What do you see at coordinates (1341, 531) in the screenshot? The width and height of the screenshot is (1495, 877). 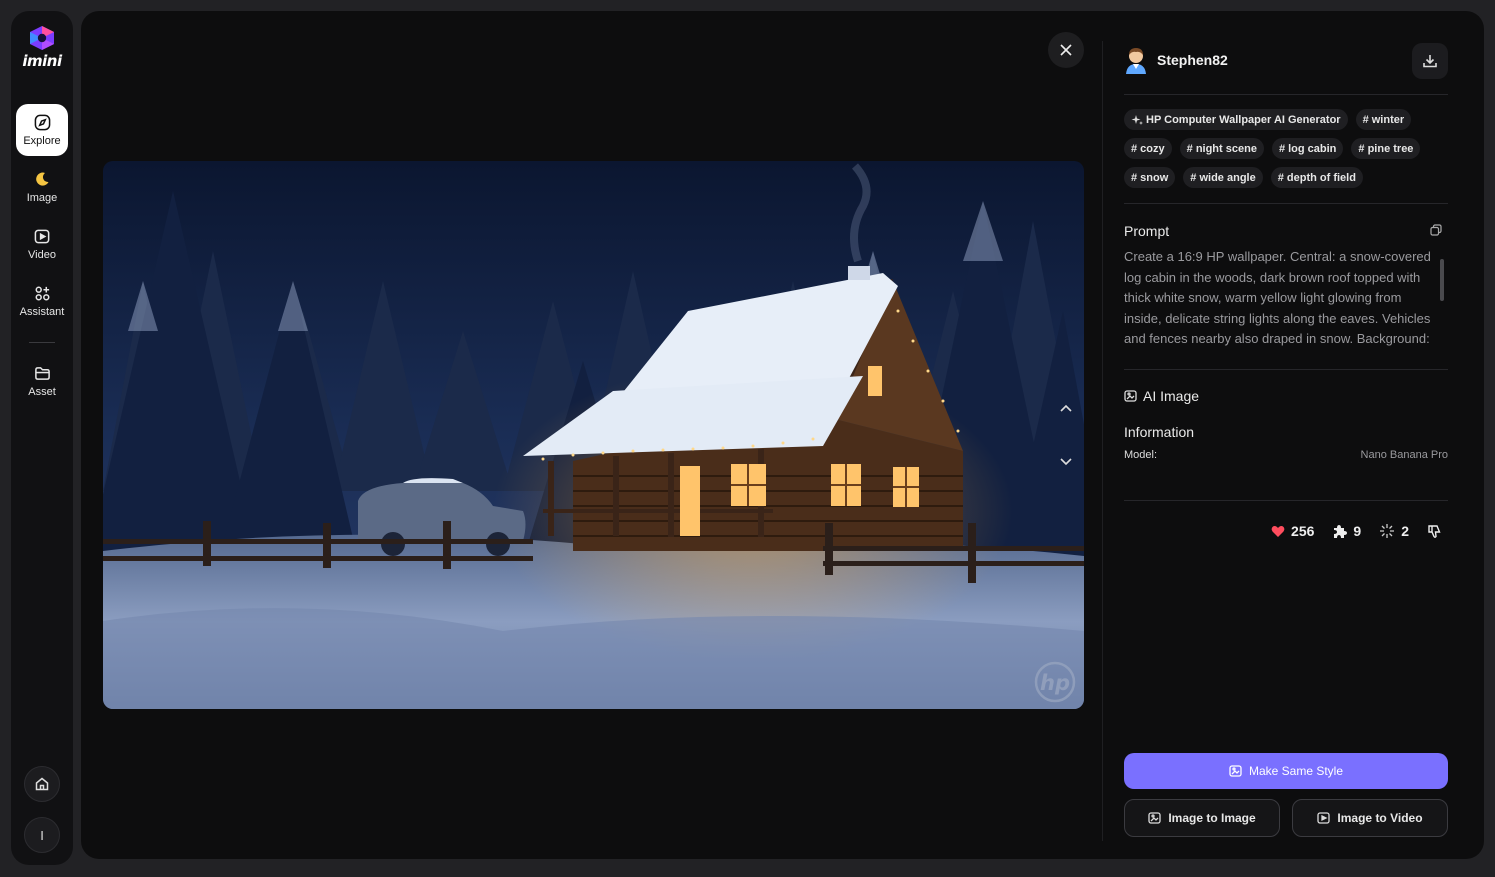 I see `puzzle-icon` at bounding box center [1341, 531].